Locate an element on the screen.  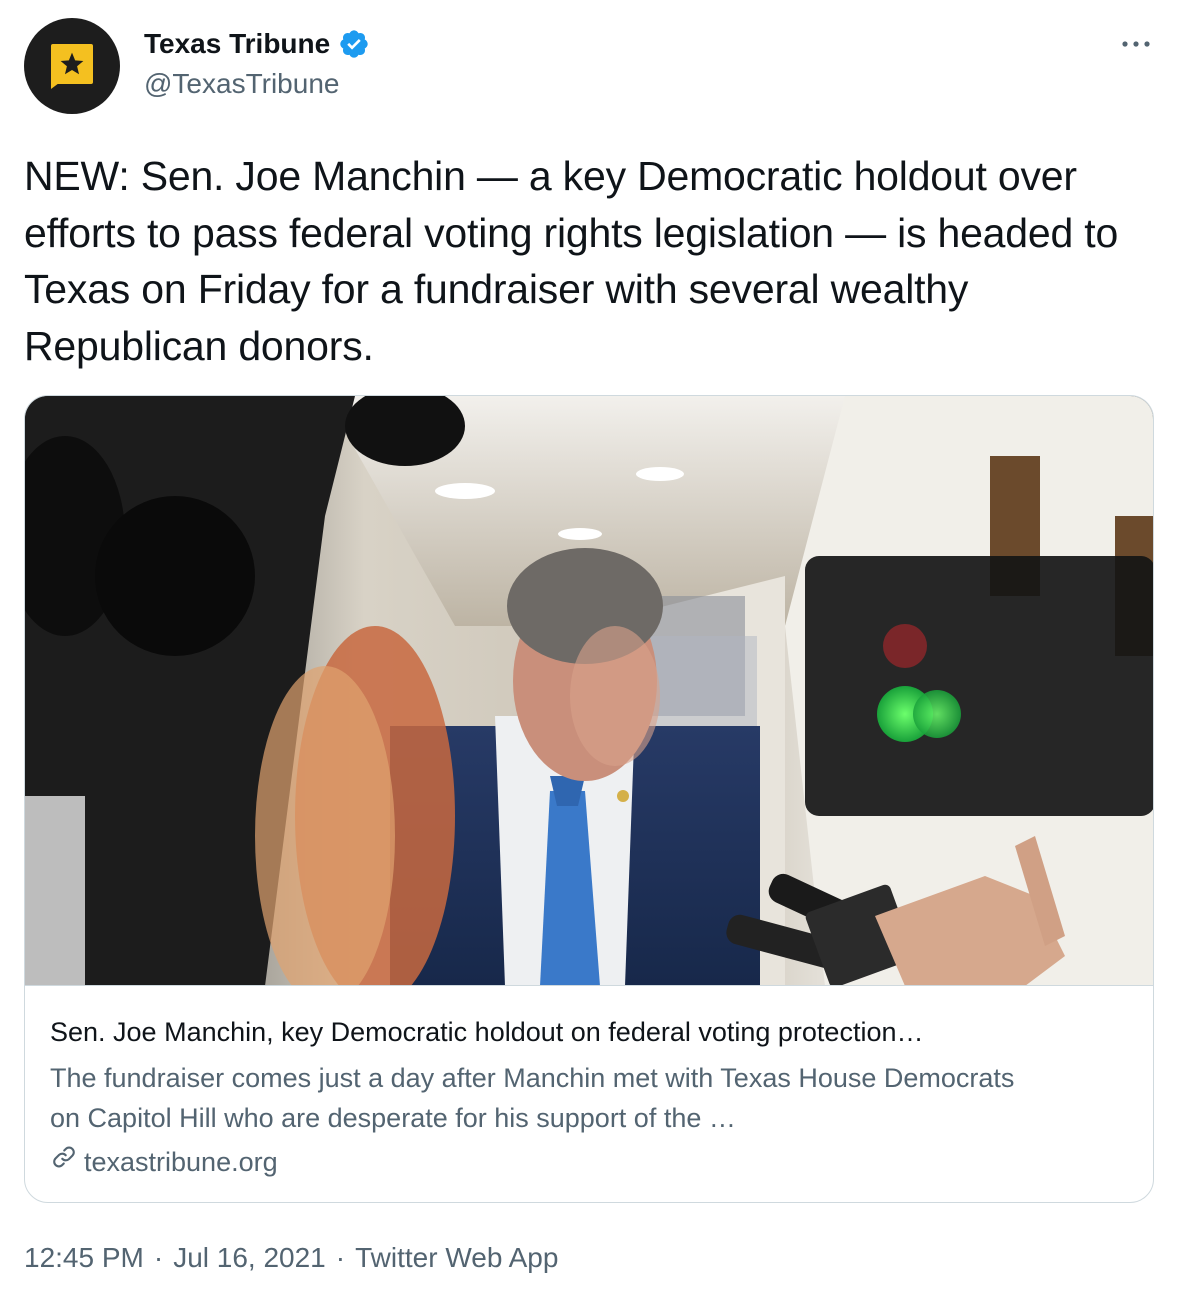
author-name-row: Texas Tribune is located at coordinates (257, 44).